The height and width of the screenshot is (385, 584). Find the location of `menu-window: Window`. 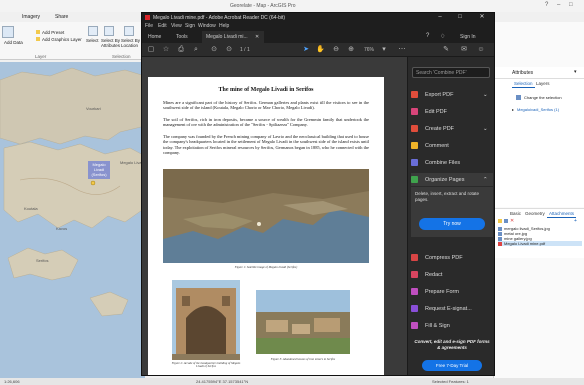

menu-window: Window is located at coordinates (207, 26).